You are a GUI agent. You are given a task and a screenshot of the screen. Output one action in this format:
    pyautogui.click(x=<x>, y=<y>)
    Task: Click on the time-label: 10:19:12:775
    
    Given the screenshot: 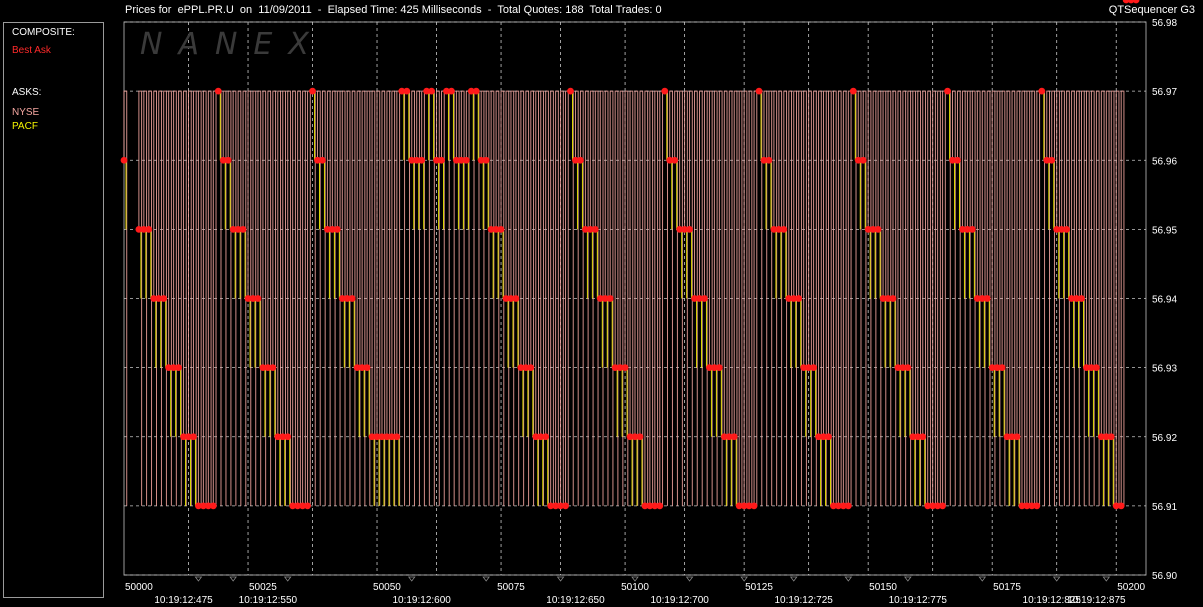 What is the action you would take?
    pyautogui.click(x=918, y=600)
    